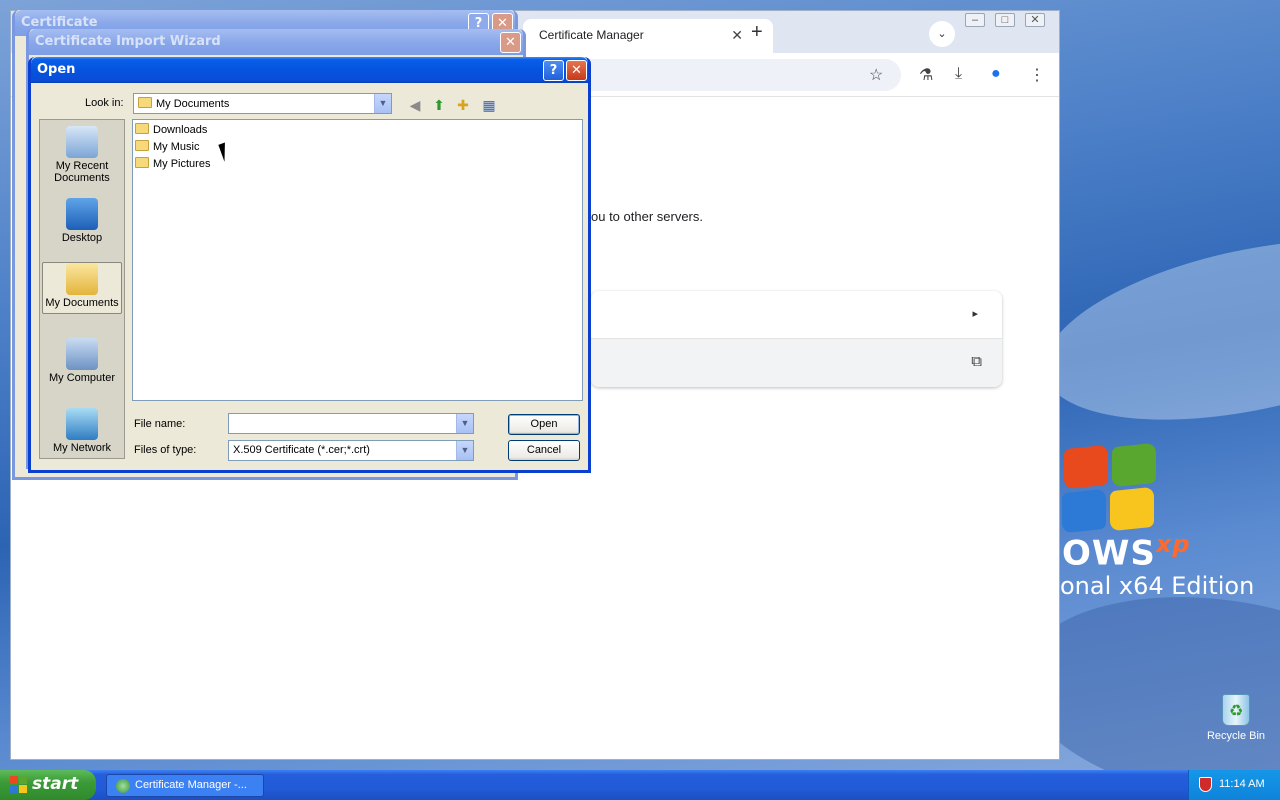 The width and height of the screenshot is (1280, 800). Describe the element at coordinates (926, 75) in the screenshot. I see `labs-flask-icon: ⚗` at that location.